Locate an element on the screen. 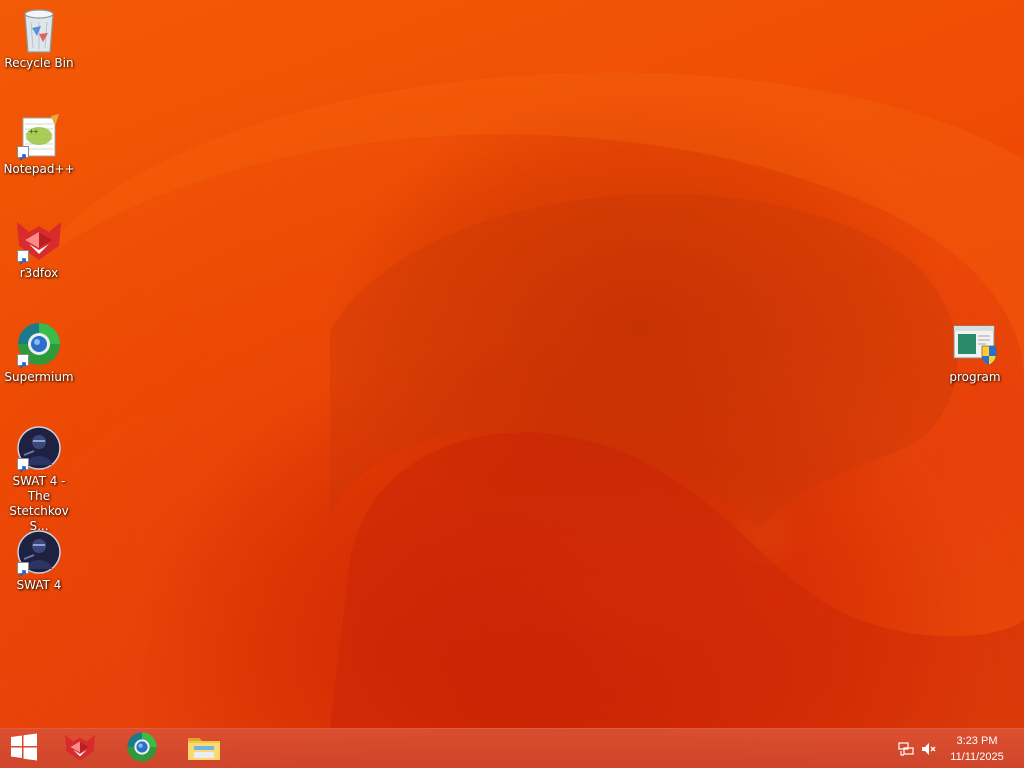 This screenshot has width=1024, height=768. notepad-plus-plus-icon: ++ is located at coordinates (39, 136).